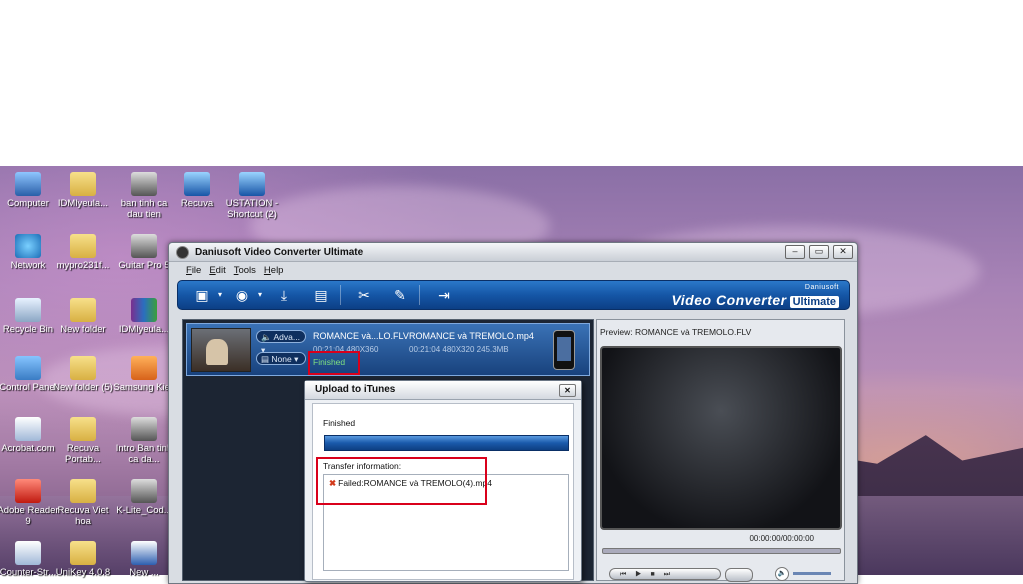 The height and width of the screenshot is (584, 1023). I want to click on download-icon: ⤓, so click(284, 295).